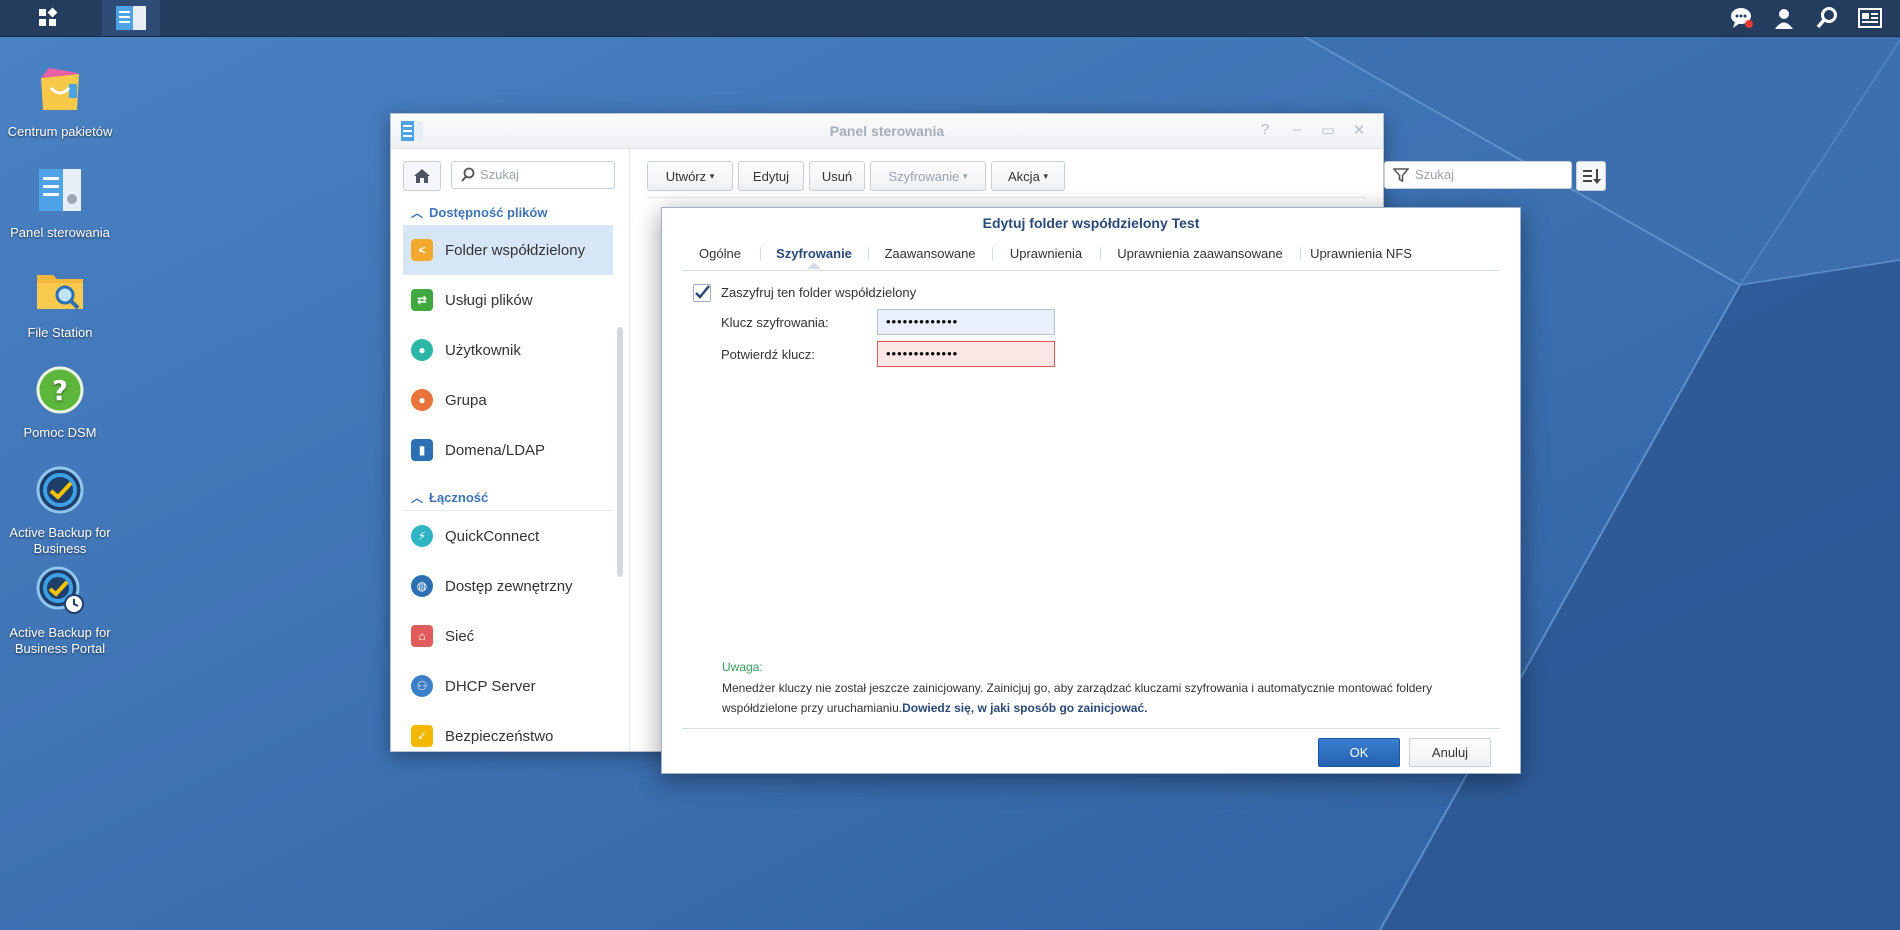 This screenshot has width=1900, height=930. What do you see at coordinates (60, 432) in the screenshot?
I see `desktop-icon-label: Pomoc DSM` at bounding box center [60, 432].